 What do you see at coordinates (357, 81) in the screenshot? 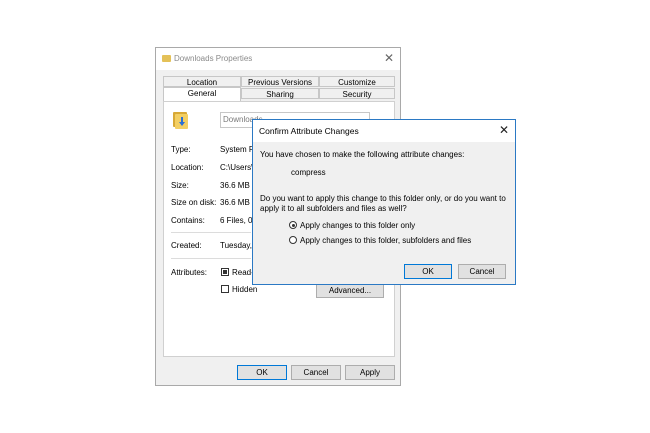
I see `tab-customize: Customize` at bounding box center [357, 81].